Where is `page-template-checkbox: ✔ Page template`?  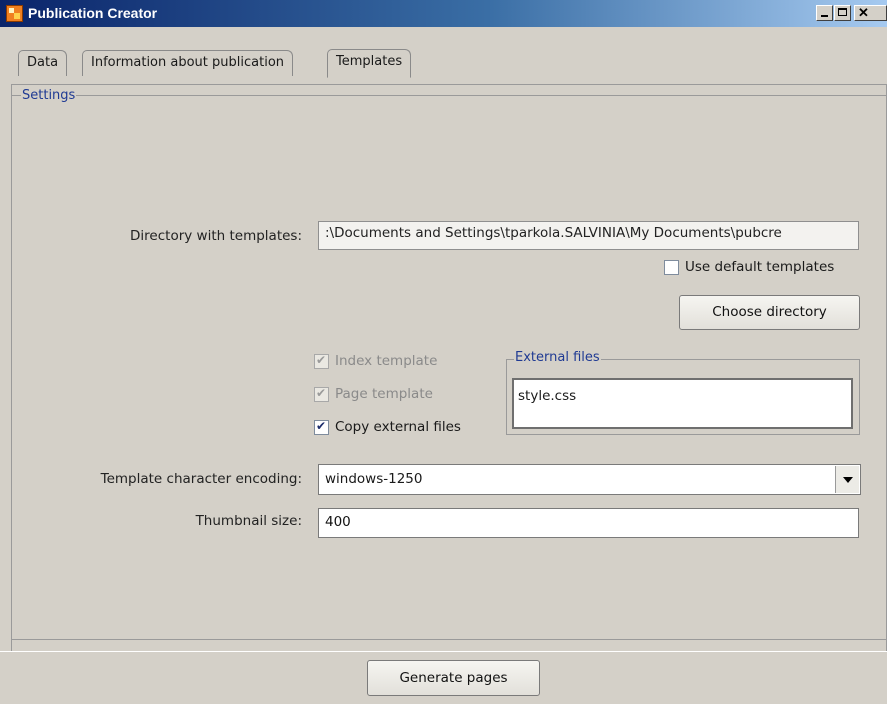
page-template-checkbox: ✔ Page template is located at coordinates (373, 394).